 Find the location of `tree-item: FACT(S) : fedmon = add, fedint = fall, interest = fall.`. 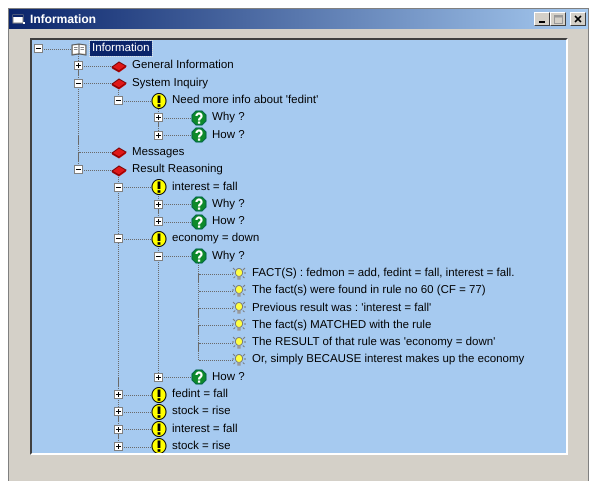

tree-item: FACT(S) : fedmon = add, fedint = fall, interest = fall. is located at coordinates (383, 273).